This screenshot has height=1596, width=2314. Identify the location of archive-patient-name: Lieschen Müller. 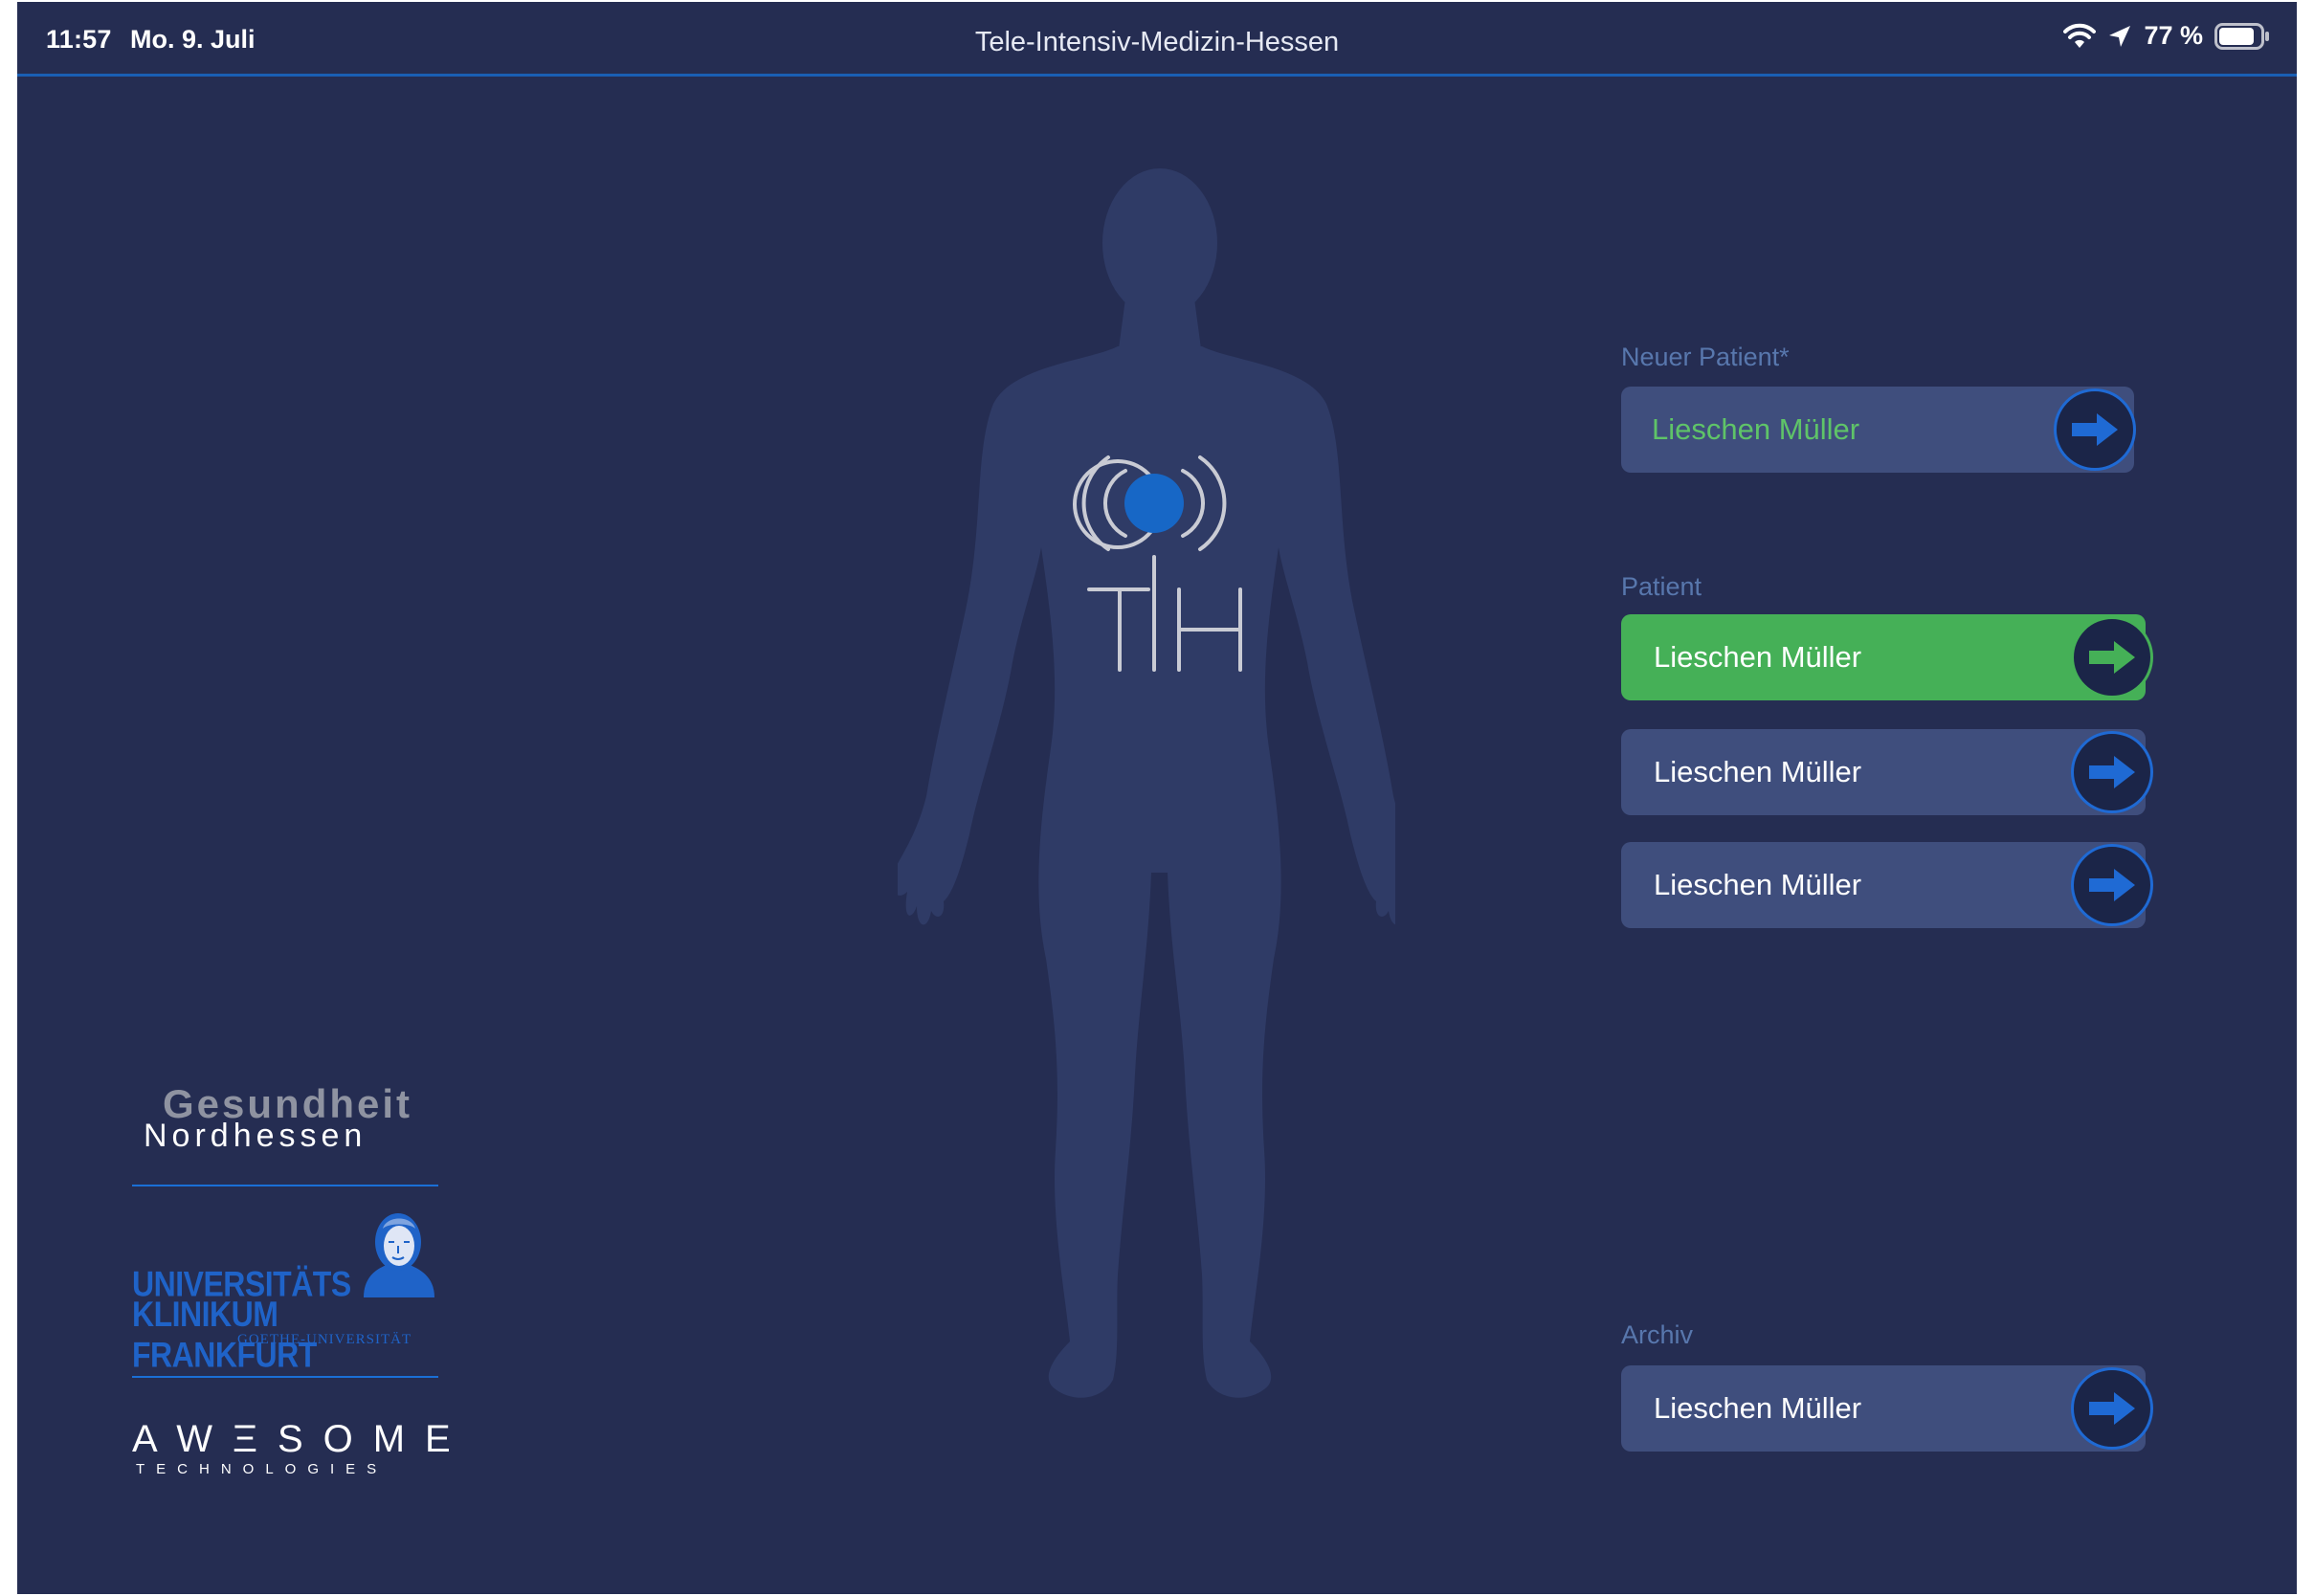
(1758, 1408).